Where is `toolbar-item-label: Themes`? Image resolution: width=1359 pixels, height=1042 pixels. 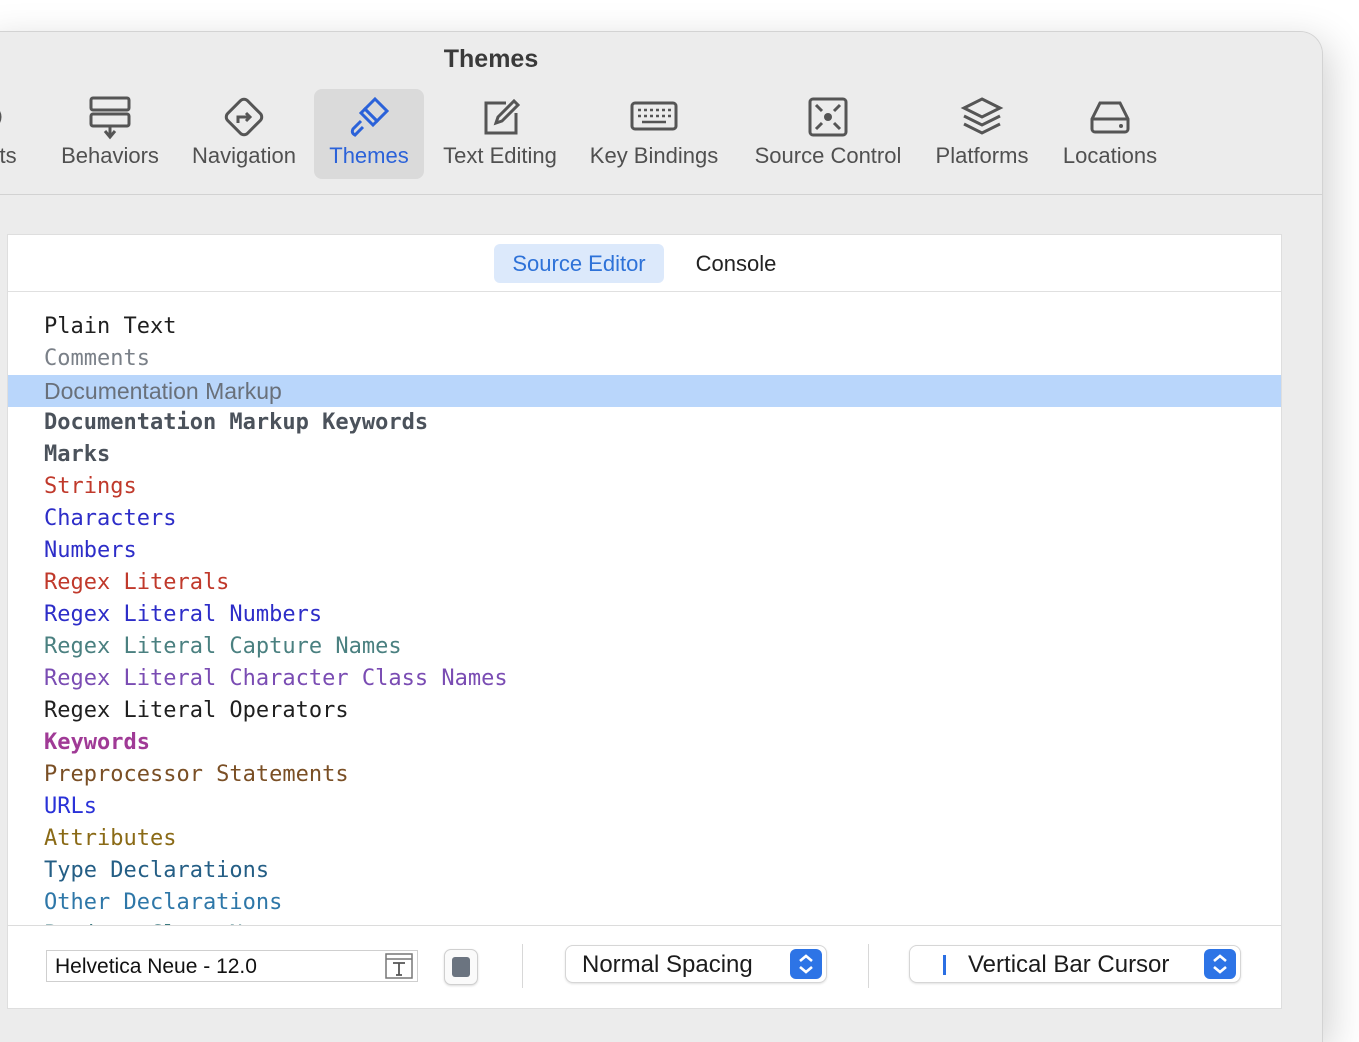 toolbar-item-label: Themes is located at coordinates (369, 155).